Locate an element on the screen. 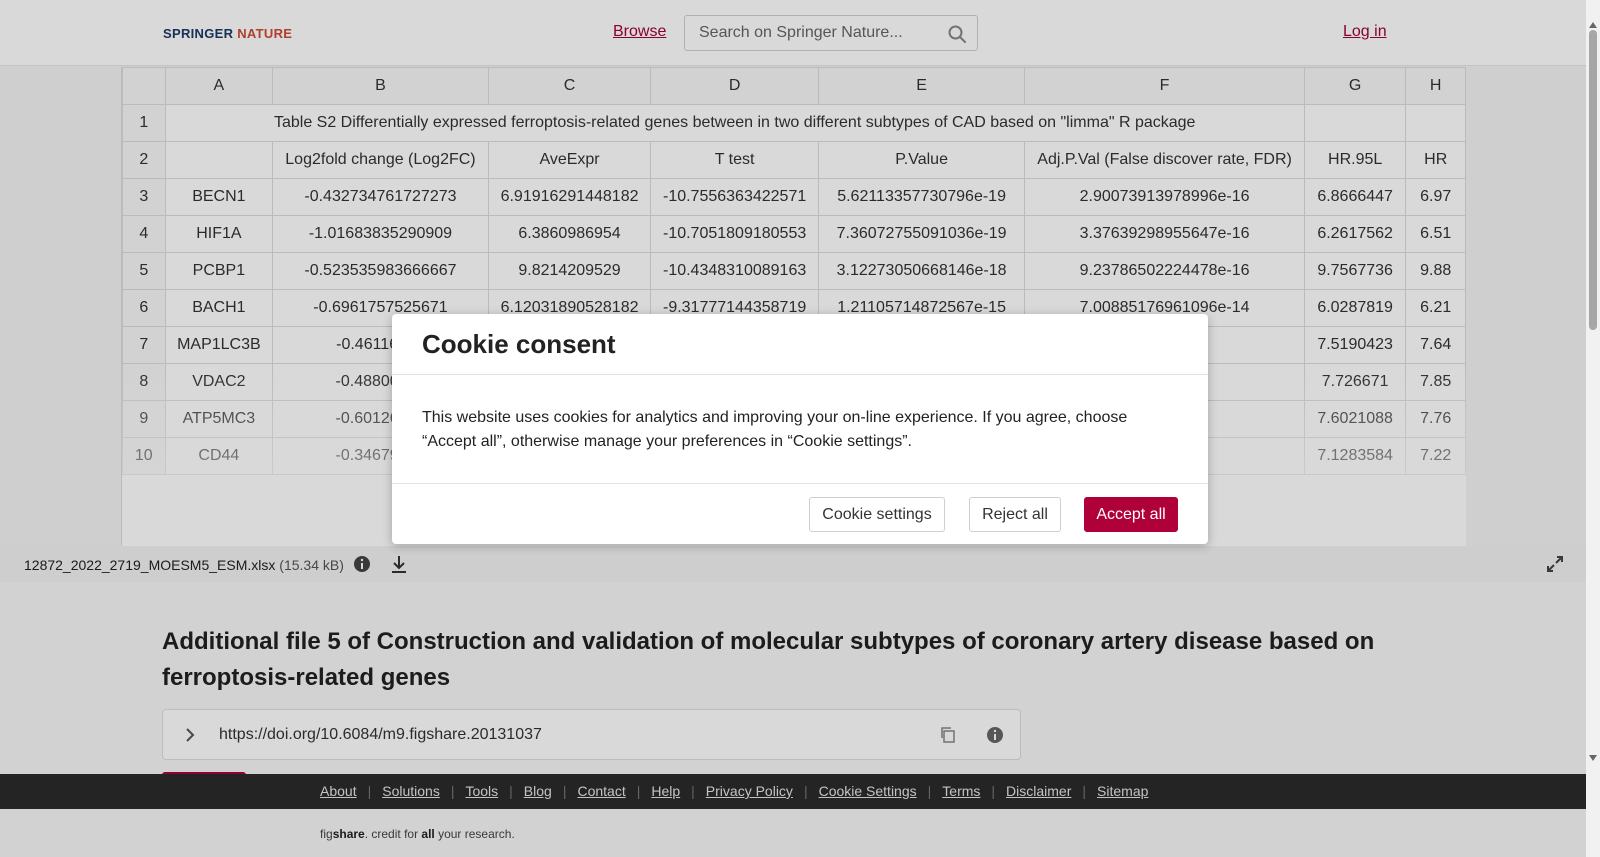  page-scroll-thumb is located at coordinates (1593, 180).